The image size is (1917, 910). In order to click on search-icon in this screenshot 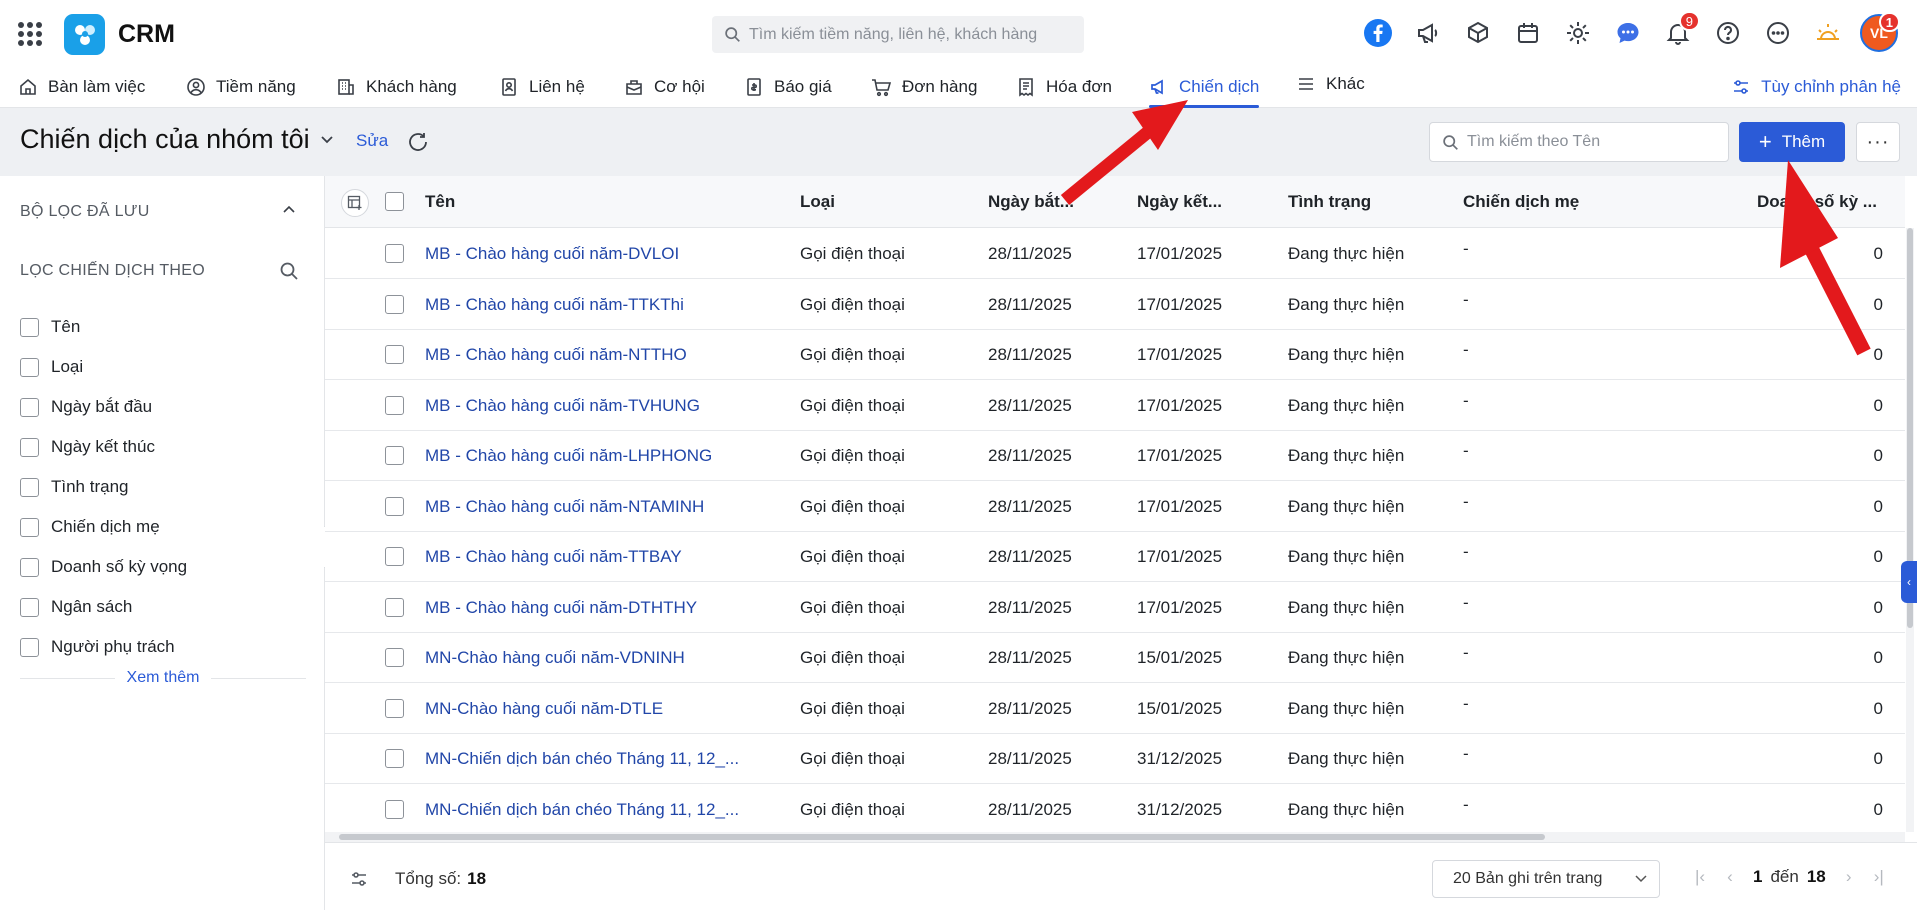, I will do `click(289, 271)`.